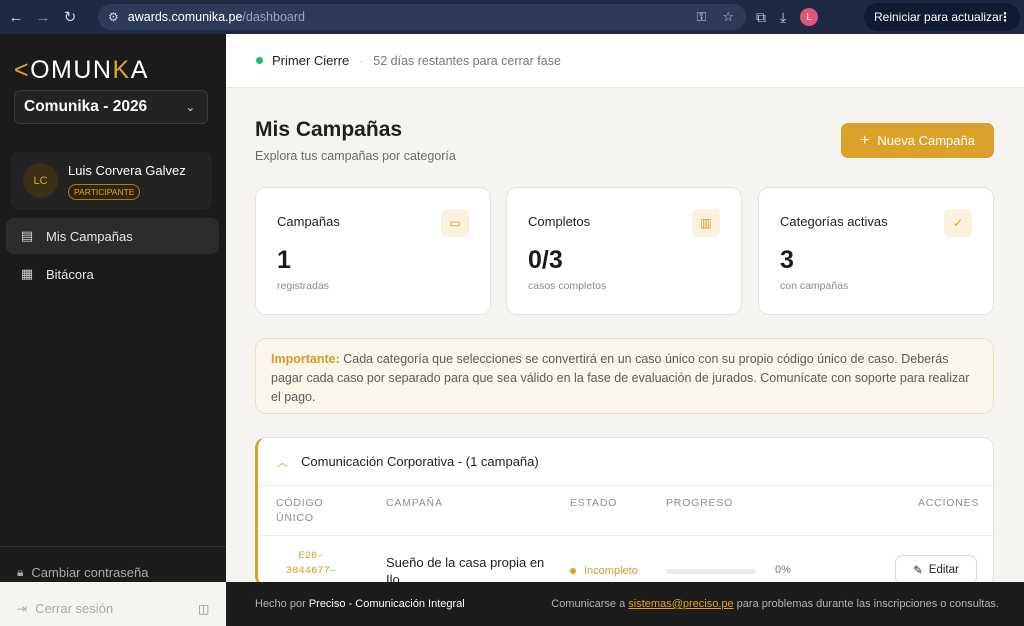 This screenshot has width=1024, height=626. What do you see at coordinates (40, 180) in the screenshot?
I see `avatar: LC` at bounding box center [40, 180].